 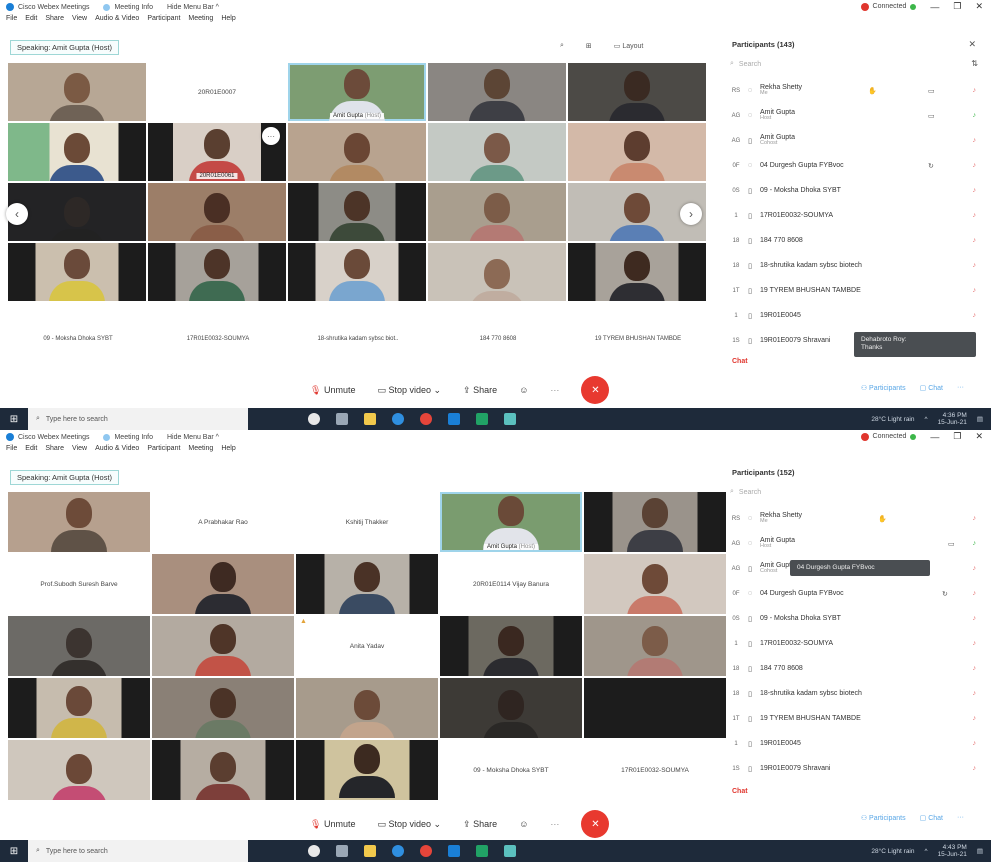 What do you see at coordinates (595, 390) in the screenshot?
I see `end-call-button: ✕` at bounding box center [595, 390].